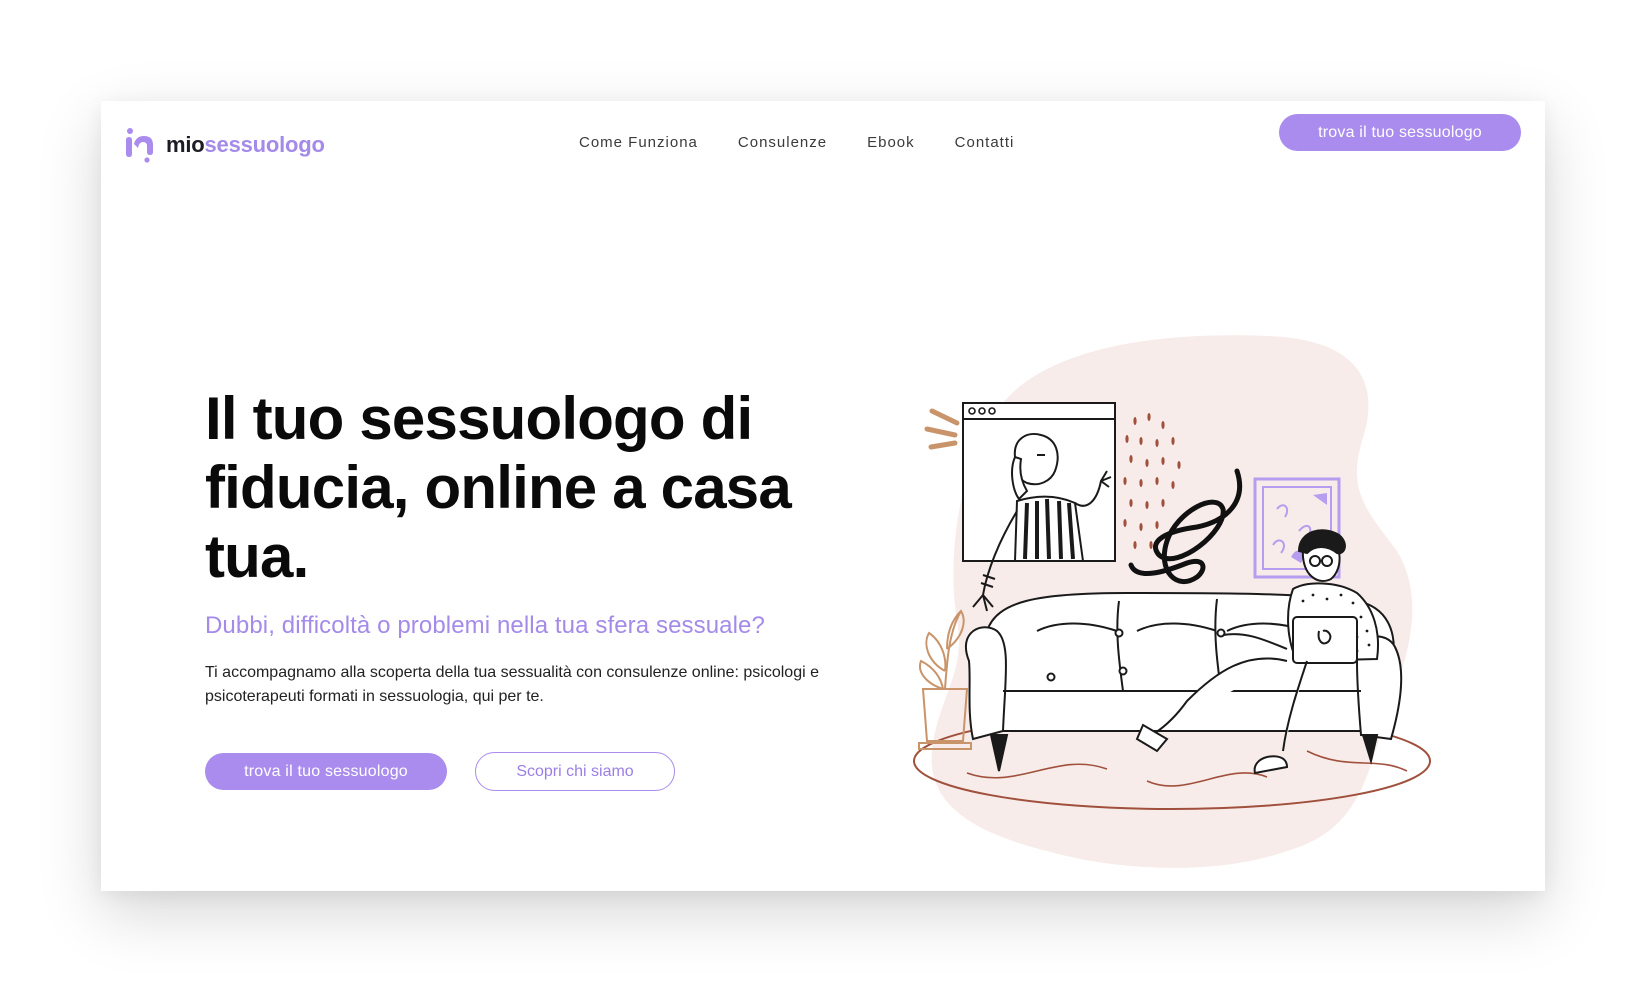  What do you see at coordinates (1400, 132) in the screenshot?
I see `header-find-sexologist-button: trova il tuo sessuologo` at bounding box center [1400, 132].